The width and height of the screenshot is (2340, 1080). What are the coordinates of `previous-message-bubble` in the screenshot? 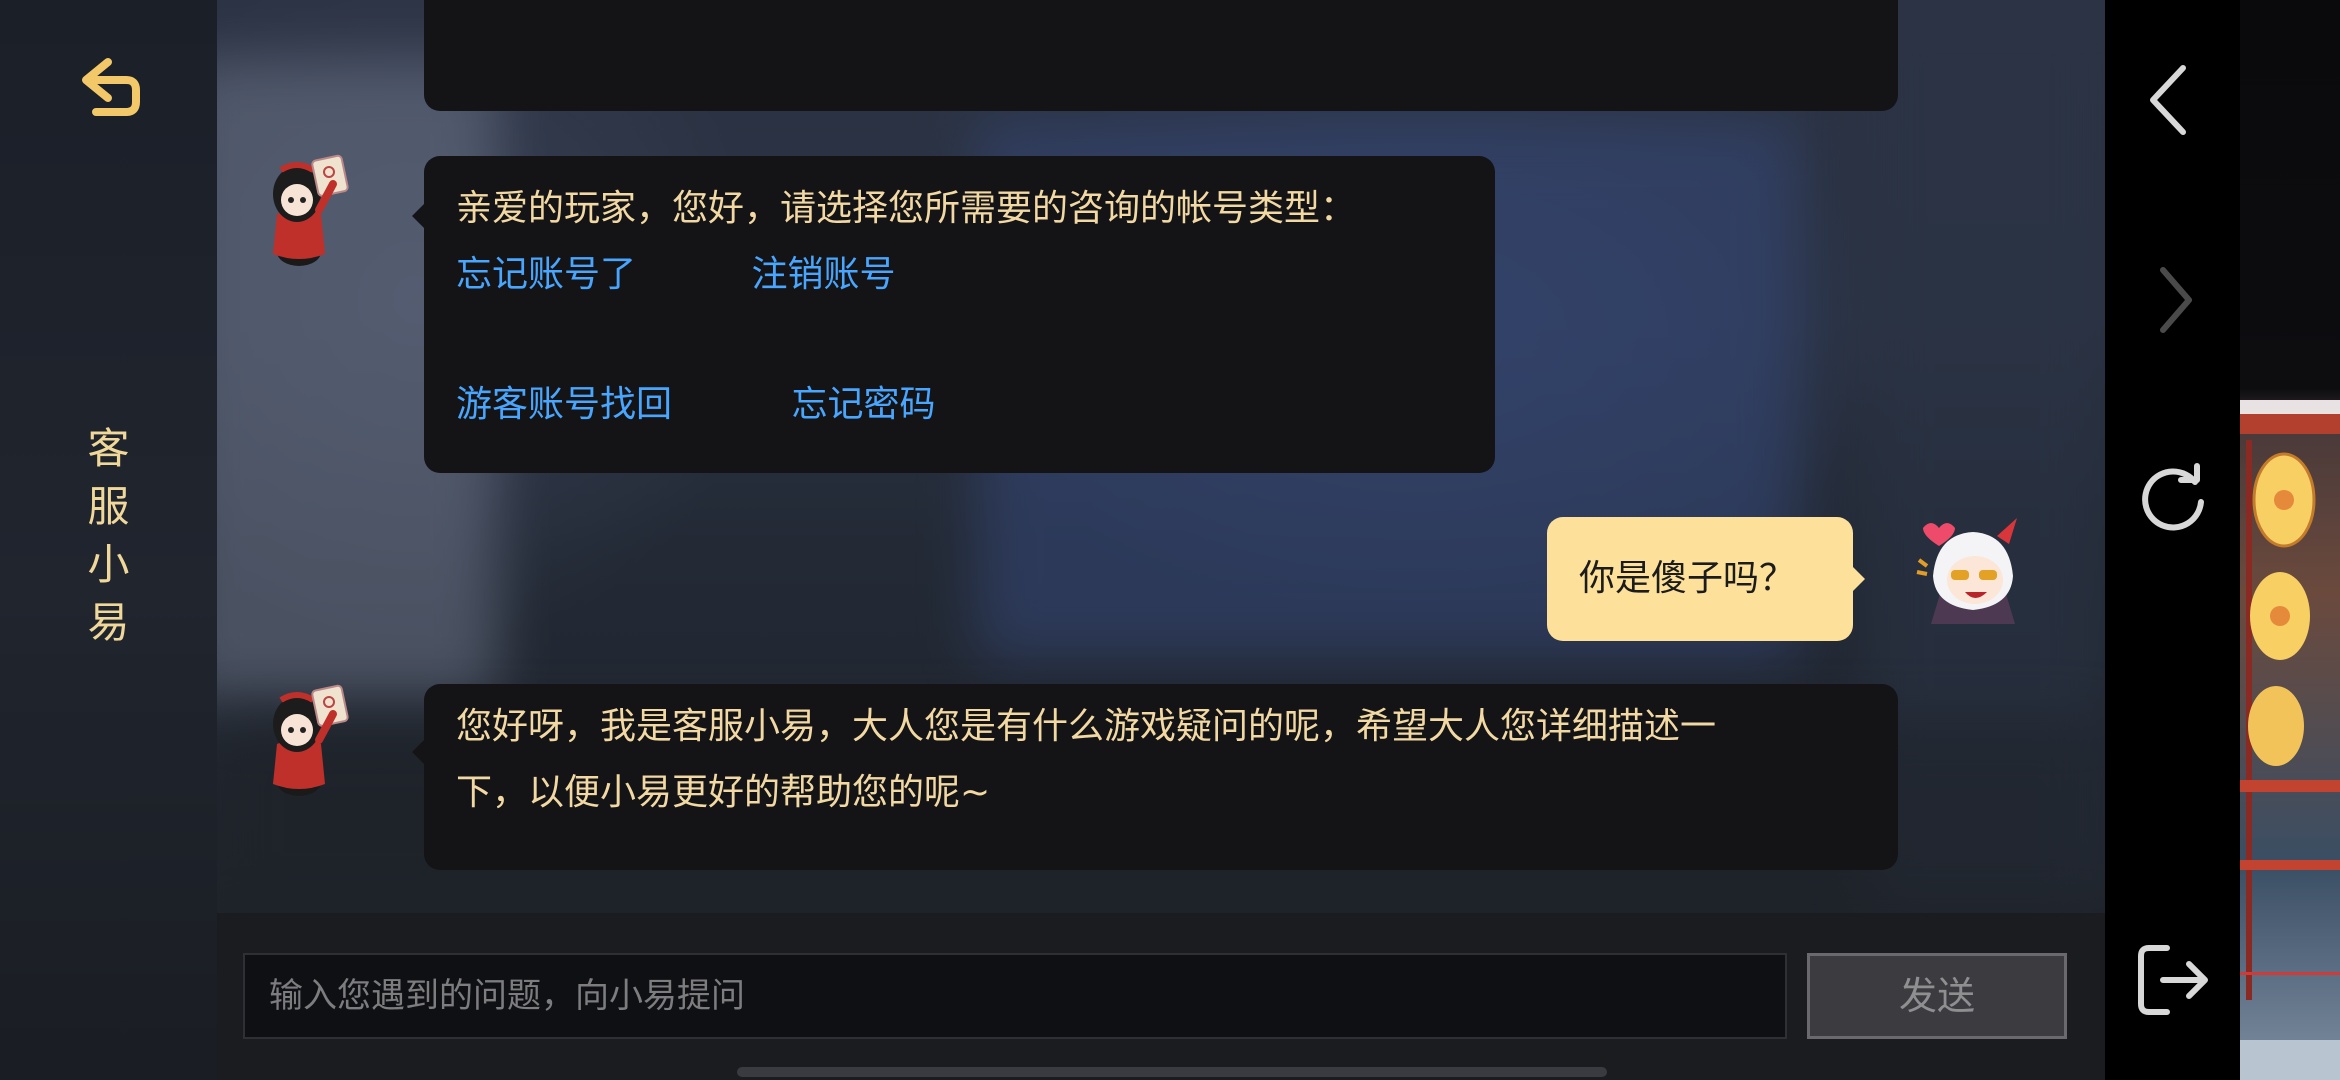 It's located at (1161, 55).